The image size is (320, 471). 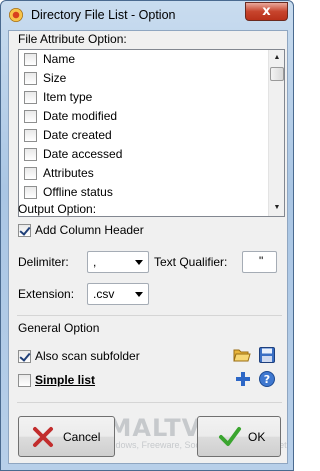 I want to click on scroll-down-icon: ▼, so click(x=277, y=208).